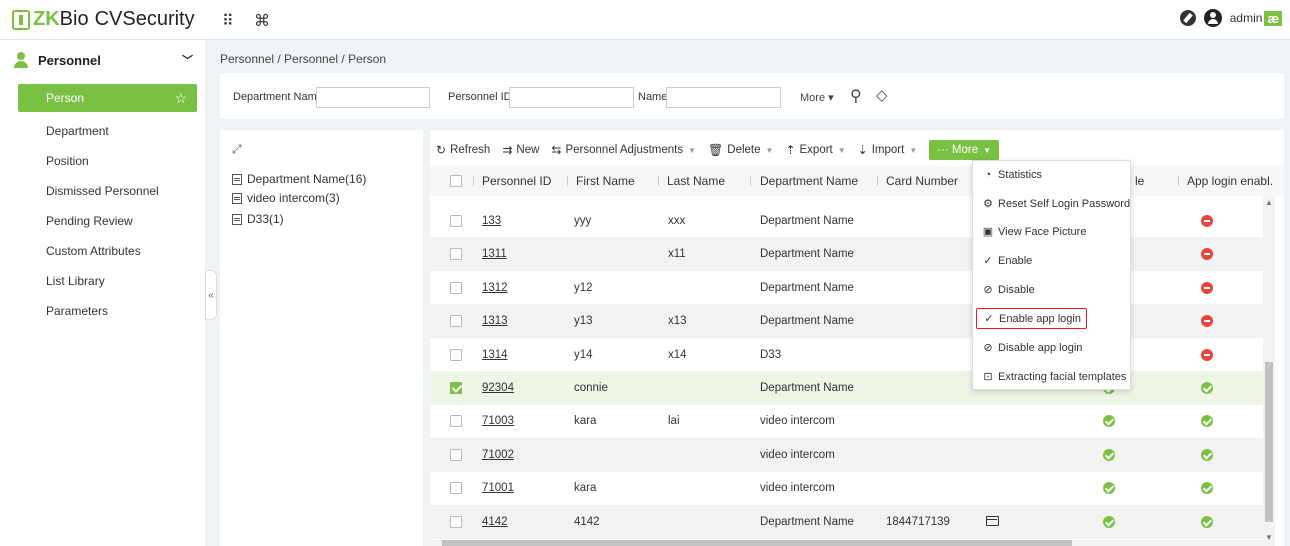 This screenshot has height=546, width=1290. What do you see at coordinates (299, 179) in the screenshot?
I see `tree-item-department-name: Department Name(16)` at bounding box center [299, 179].